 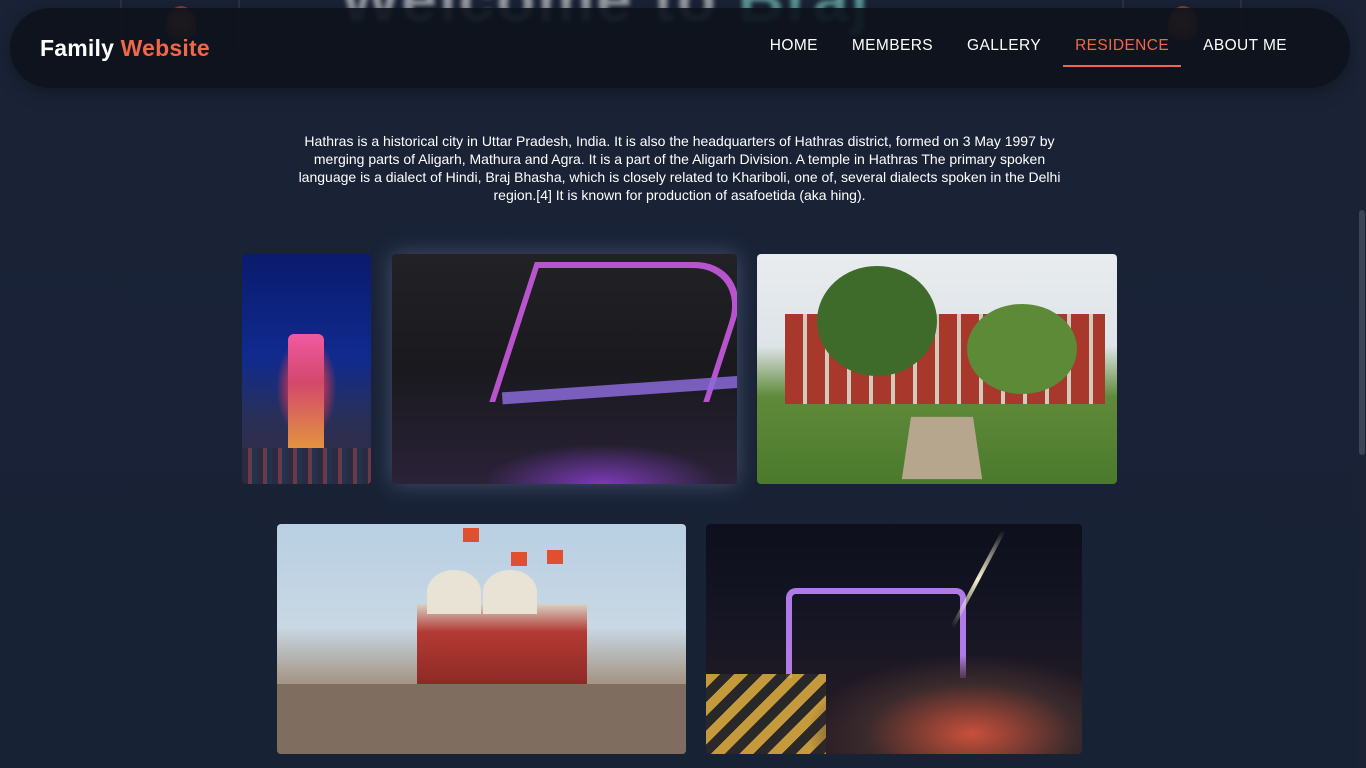 I want to click on main-nav: HOME MEMBERS GALLERY RESIDENCE ABOUT ME, so click(x=1028, y=48).